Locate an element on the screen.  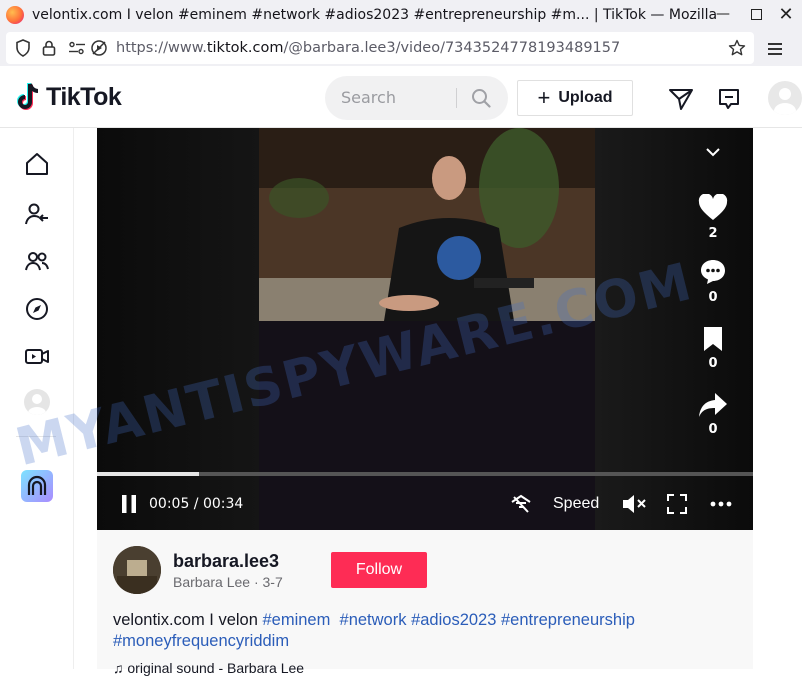
tiktok-logo: TikTok is located at coordinates (69, 97).